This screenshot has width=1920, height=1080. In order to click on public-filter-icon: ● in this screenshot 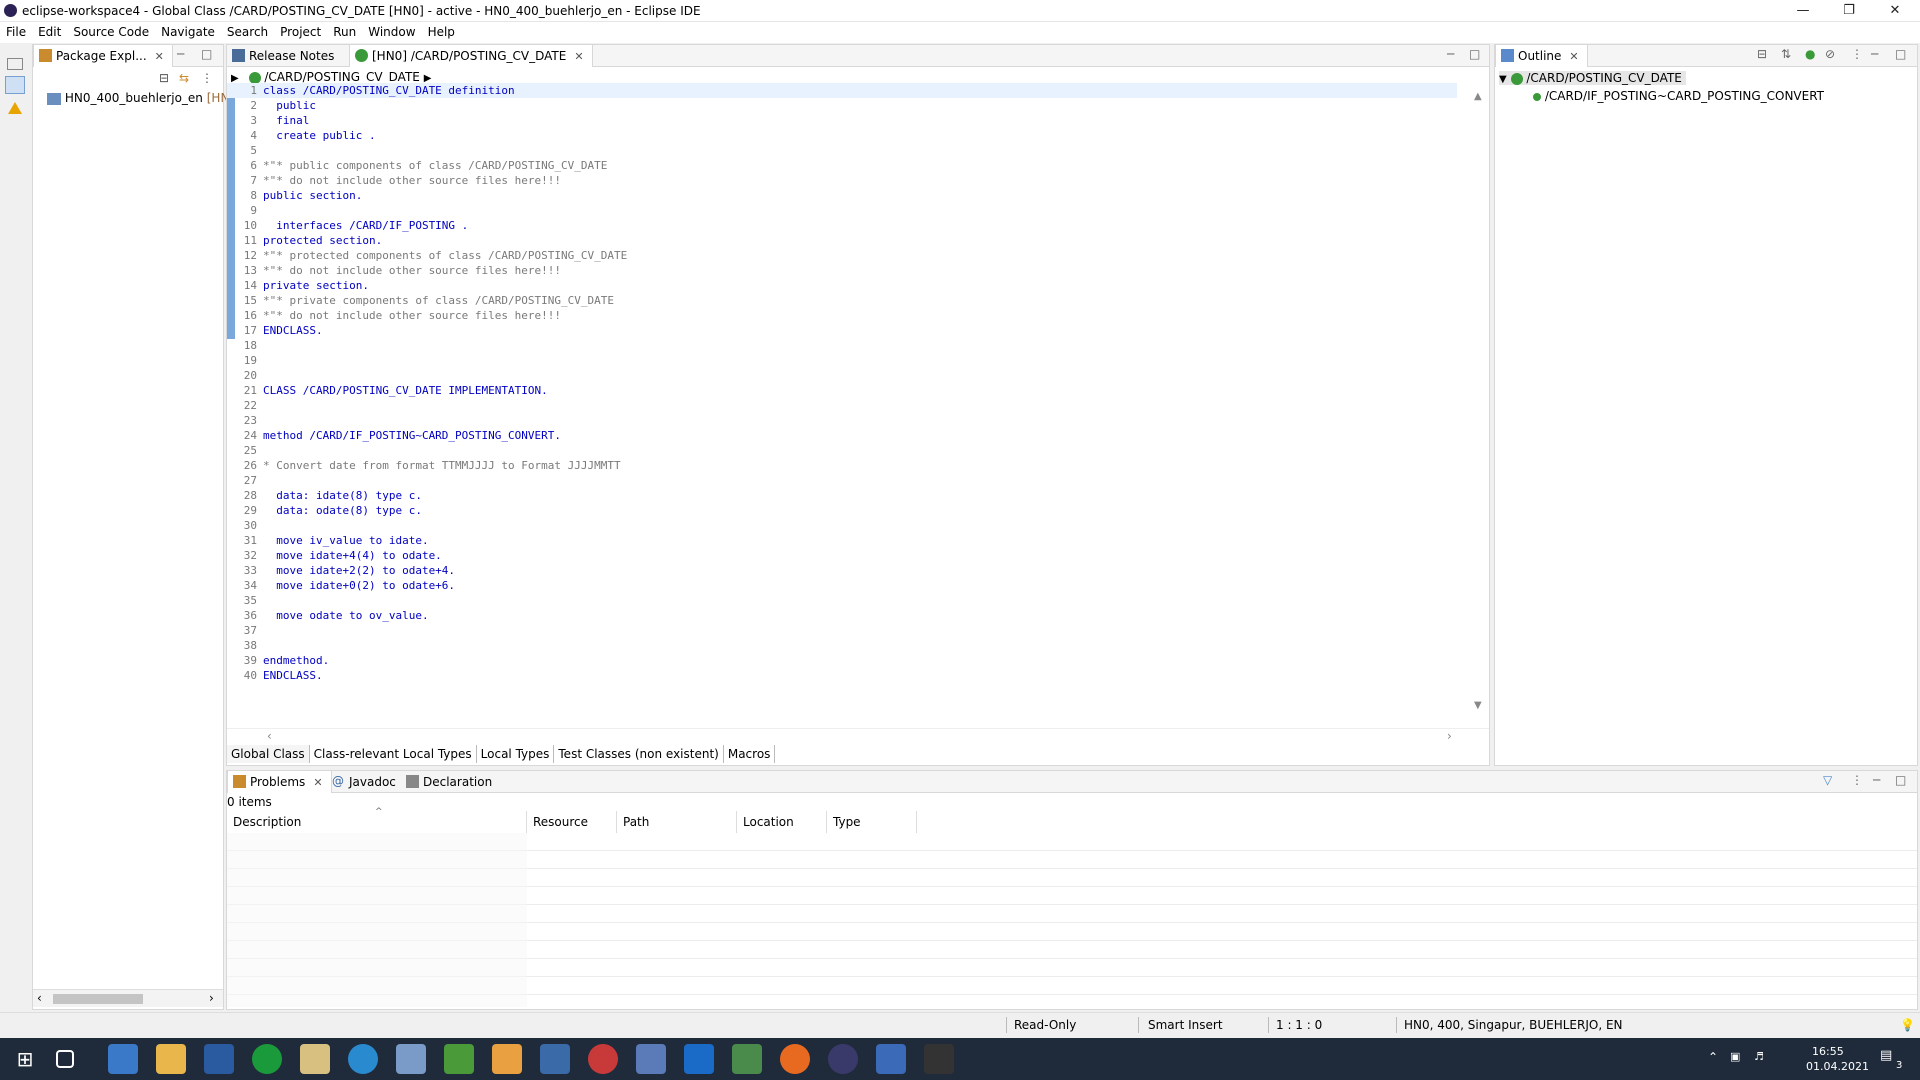, I will do `click(1810, 54)`.